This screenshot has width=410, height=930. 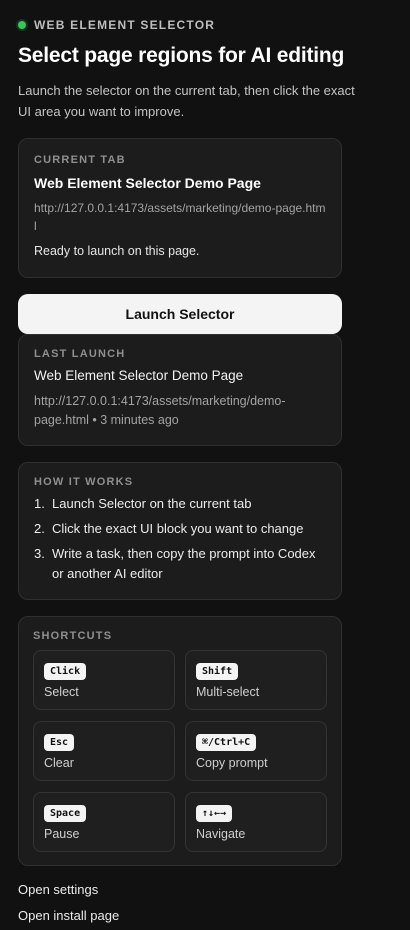 What do you see at coordinates (221, 834) in the screenshot?
I see `shortcut-action: Navigate` at bounding box center [221, 834].